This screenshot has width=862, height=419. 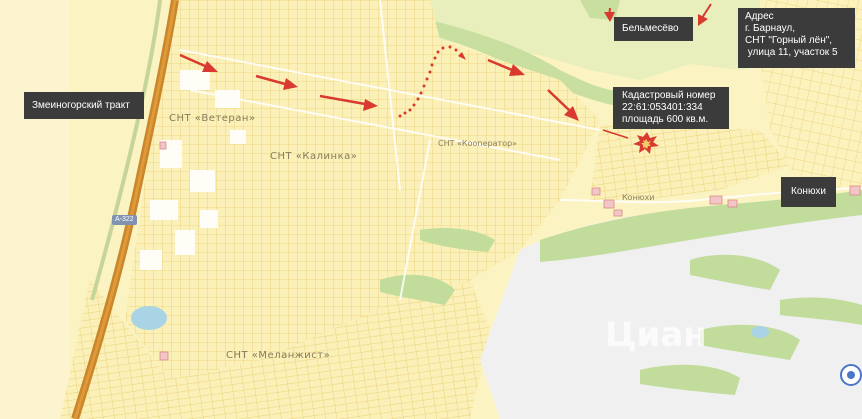 I want to click on konyukhi-map-label: Конюхи, so click(x=638, y=197).